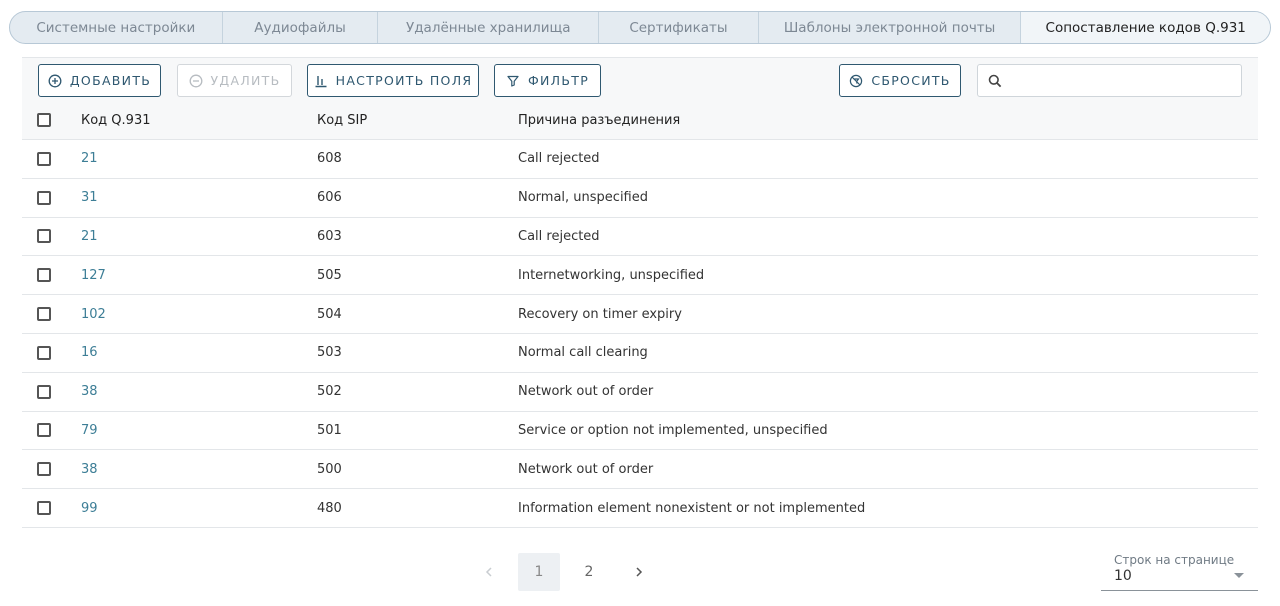  Describe the element at coordinates (599, 120) in the screenshot. I see `column-header-reason: Причина разъединения` at that location.